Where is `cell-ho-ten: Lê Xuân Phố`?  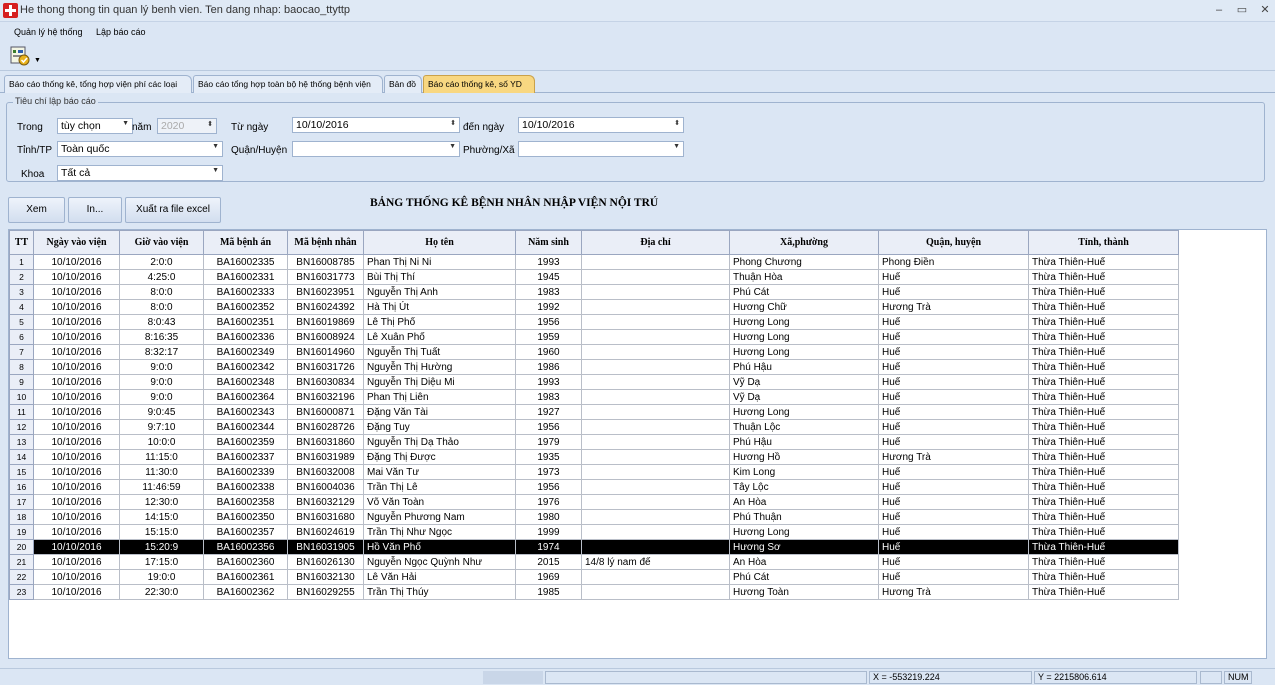 cell-ho-ten: Lê Xuân Phố is located at coordinates (439, 337).